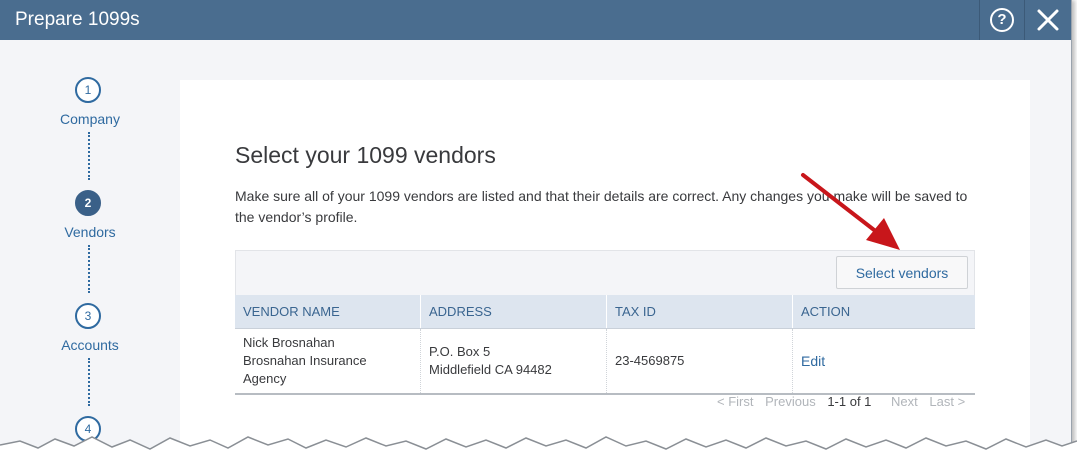  I want to click on vendor-name: Nick Brosnahan, so click(289, 342).